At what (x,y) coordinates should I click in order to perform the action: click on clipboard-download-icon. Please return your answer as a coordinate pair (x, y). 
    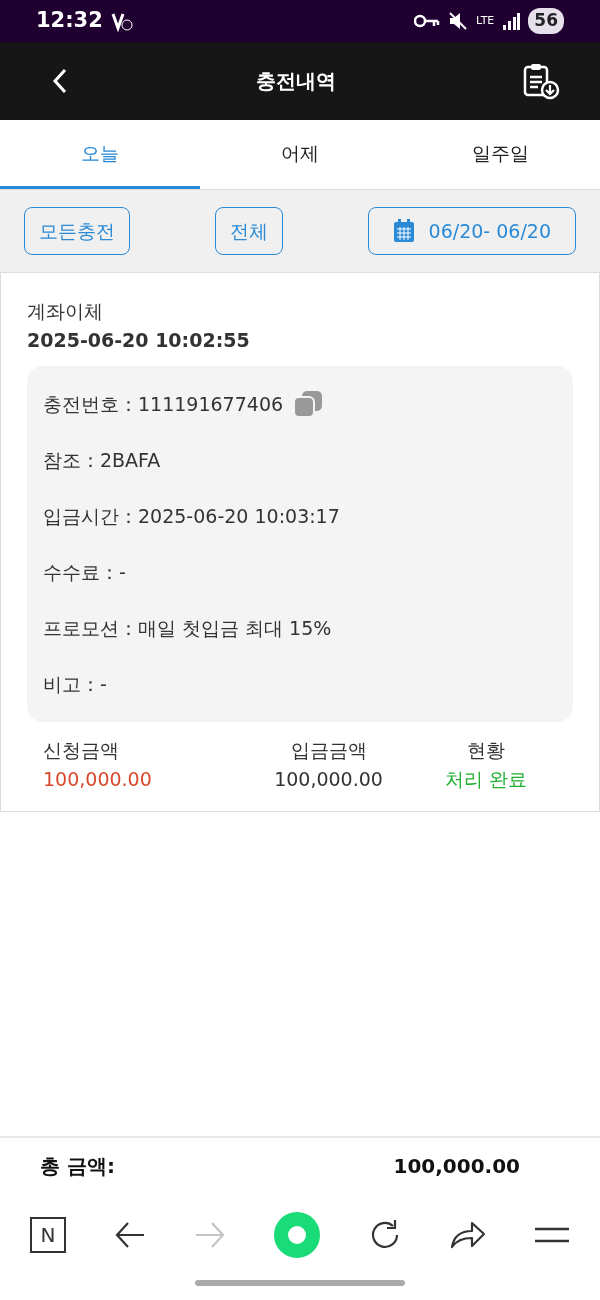
    Looking at the image, I should click on (541, 81).